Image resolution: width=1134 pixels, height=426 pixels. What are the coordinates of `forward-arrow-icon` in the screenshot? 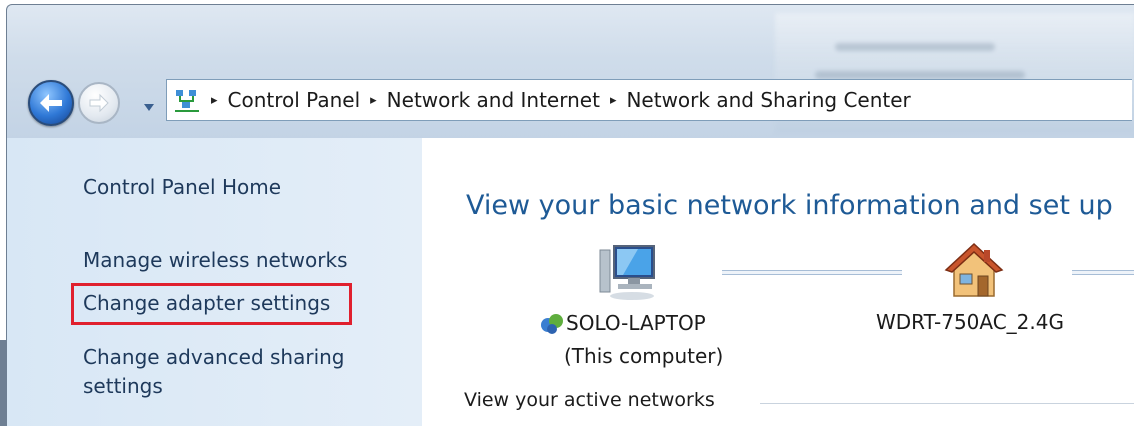 It's located at (99, 103).